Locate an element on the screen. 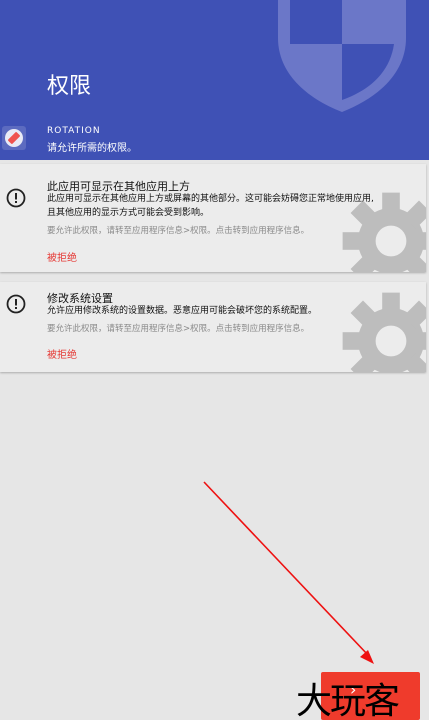 The width and height of the screenshot is (429, 720). gear-icon is located at coordinates (384, 332).